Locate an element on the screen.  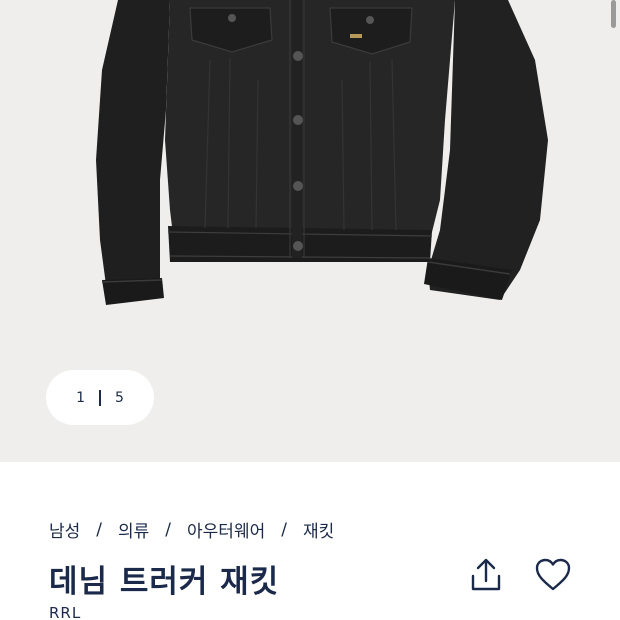
wishlist-button is located at coordinates (553, 575).